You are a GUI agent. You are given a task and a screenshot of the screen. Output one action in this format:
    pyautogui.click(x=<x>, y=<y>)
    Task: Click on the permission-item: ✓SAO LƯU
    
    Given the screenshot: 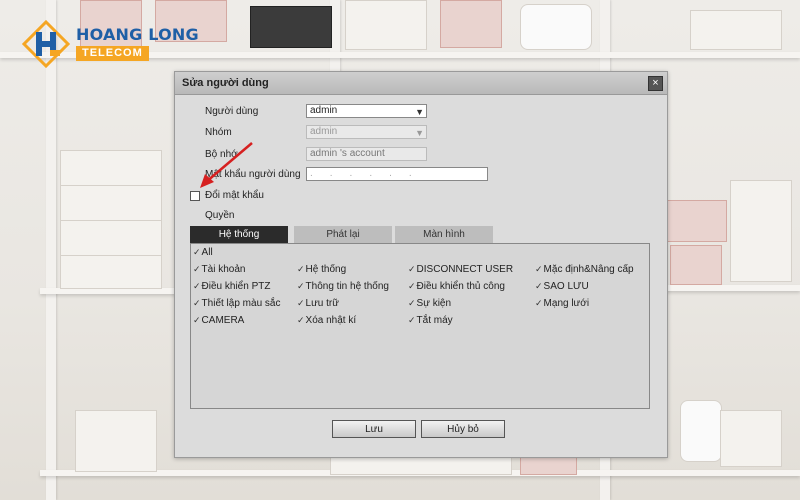 What is the action you would take?
    pyautogui.click(x=562, y=286)
    